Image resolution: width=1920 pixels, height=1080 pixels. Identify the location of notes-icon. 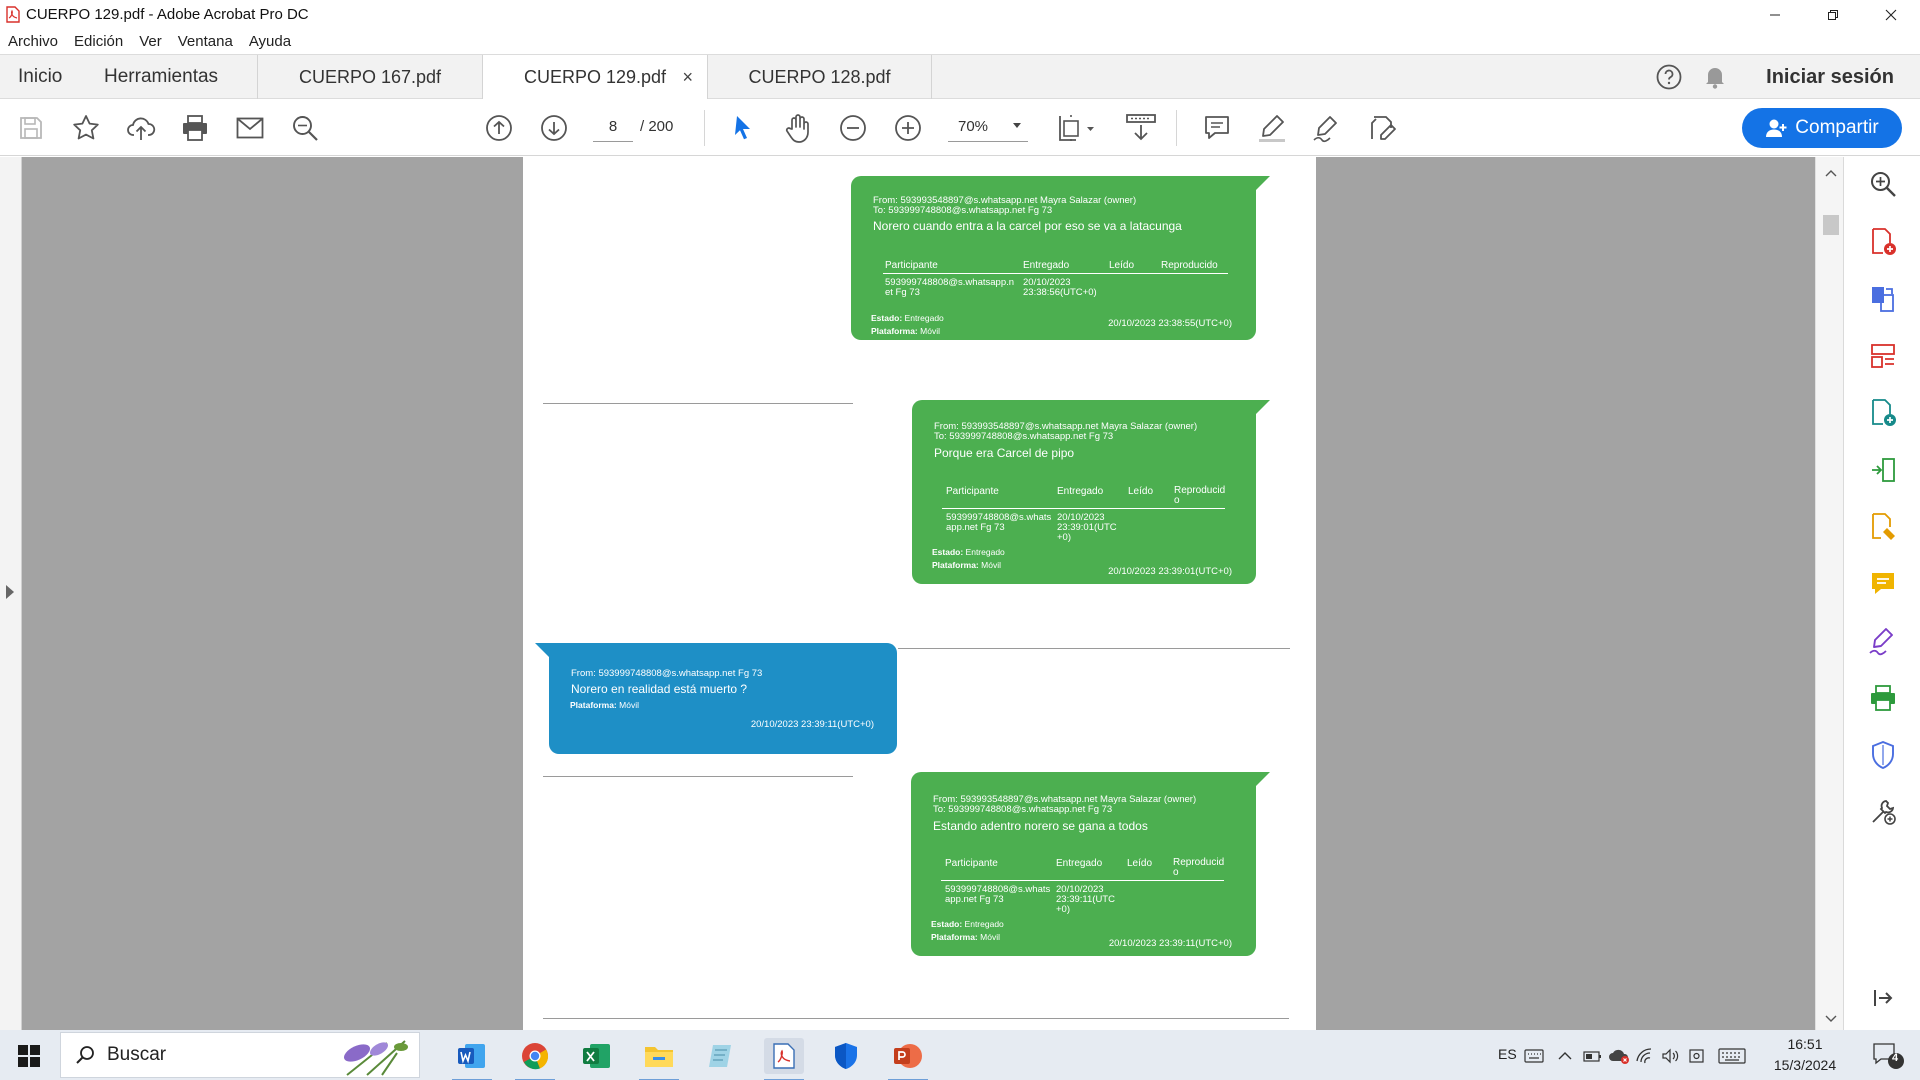
(721, 1056).